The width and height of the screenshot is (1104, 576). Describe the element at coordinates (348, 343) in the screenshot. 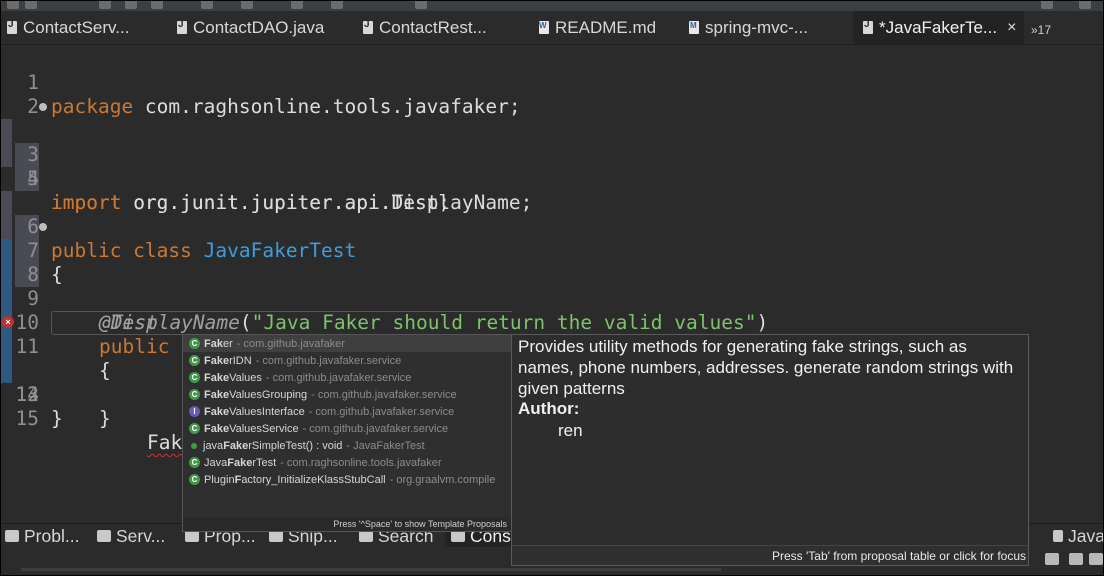

I see `proposal-item: C Fak er - com.github.javafaker` at that location.